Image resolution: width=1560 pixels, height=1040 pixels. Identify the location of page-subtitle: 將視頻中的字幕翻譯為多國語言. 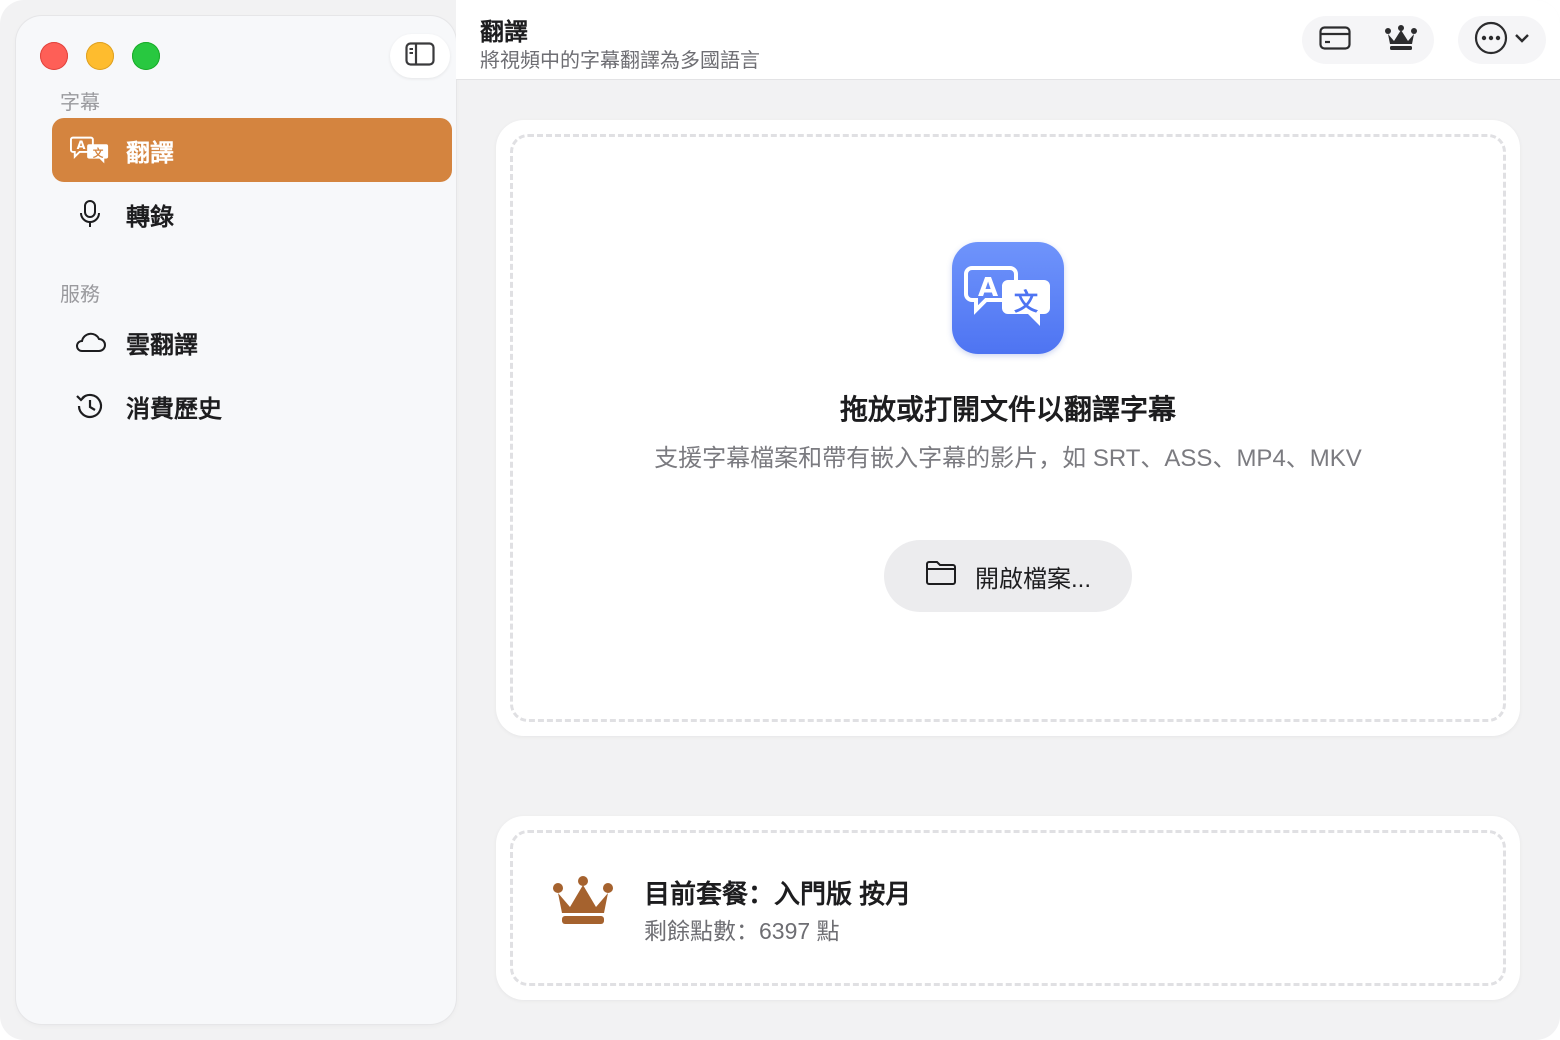
(620, 61).